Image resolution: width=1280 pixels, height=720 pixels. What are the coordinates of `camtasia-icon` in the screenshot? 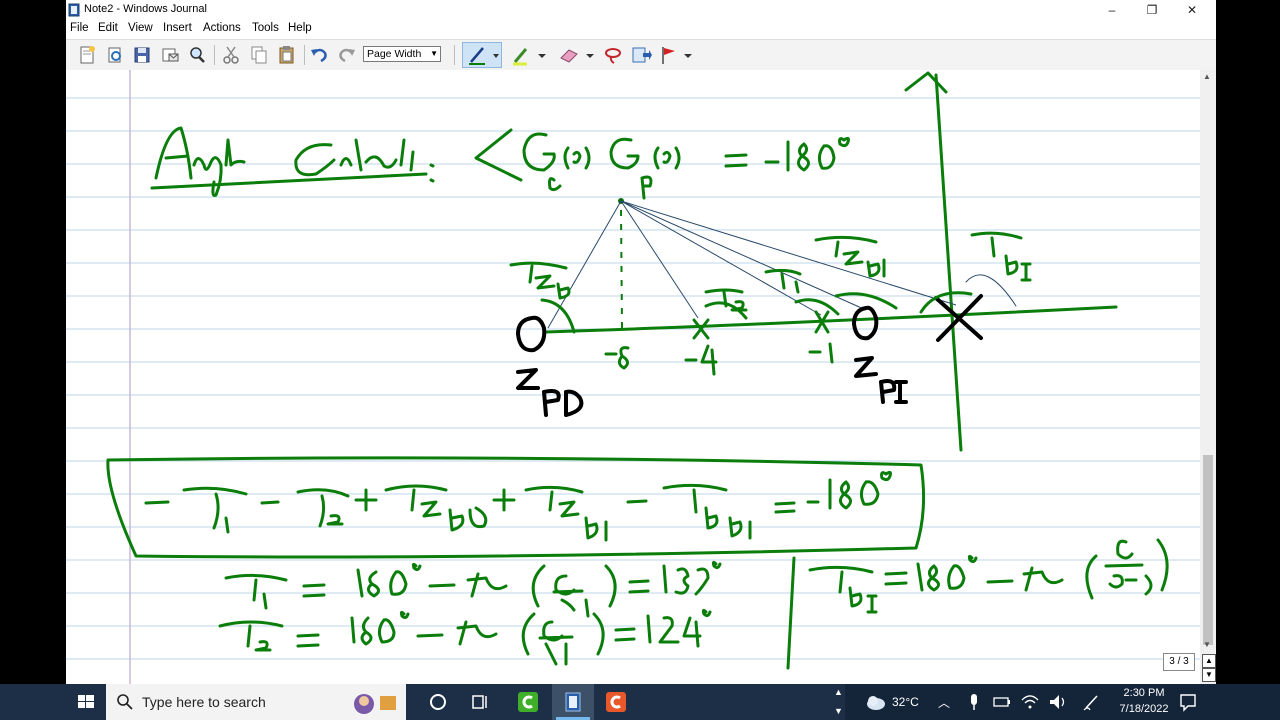 It's located at (528, 702).